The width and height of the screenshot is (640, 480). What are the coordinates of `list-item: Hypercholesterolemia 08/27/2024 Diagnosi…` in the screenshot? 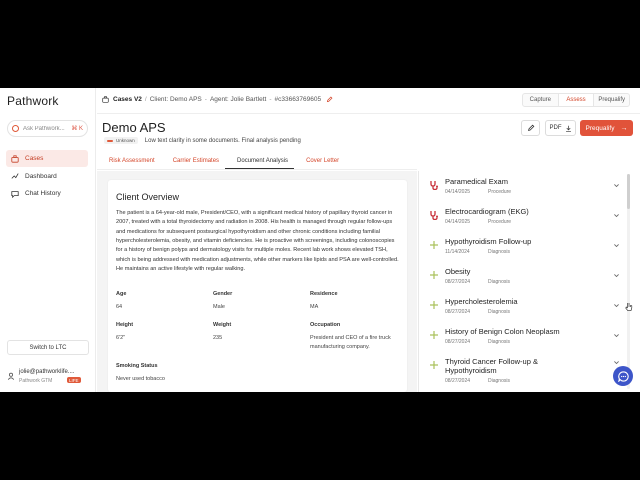 It's located at (521, 309).